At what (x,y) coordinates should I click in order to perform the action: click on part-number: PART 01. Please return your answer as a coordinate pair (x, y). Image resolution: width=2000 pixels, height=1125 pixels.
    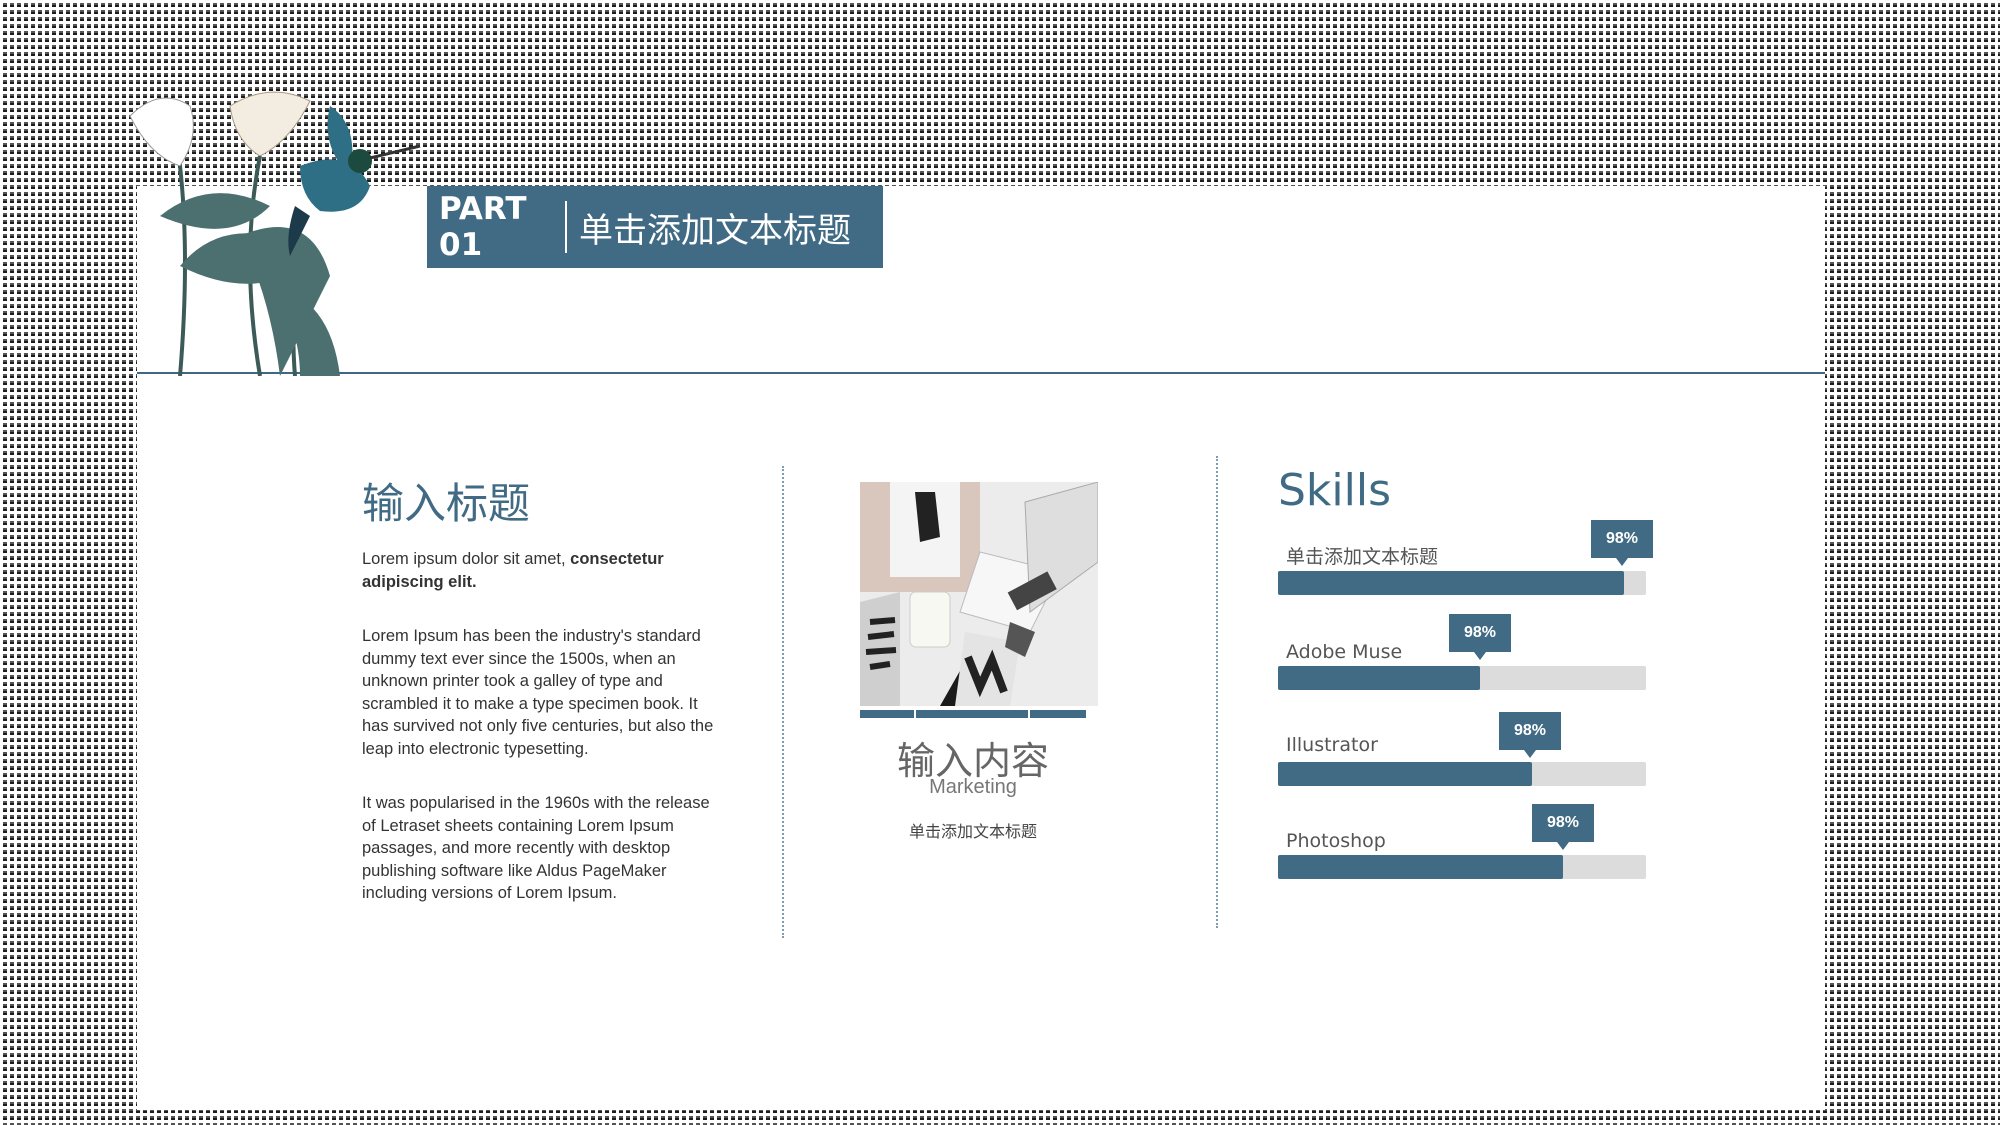
    Looking at the image, I should click on (483, 227).